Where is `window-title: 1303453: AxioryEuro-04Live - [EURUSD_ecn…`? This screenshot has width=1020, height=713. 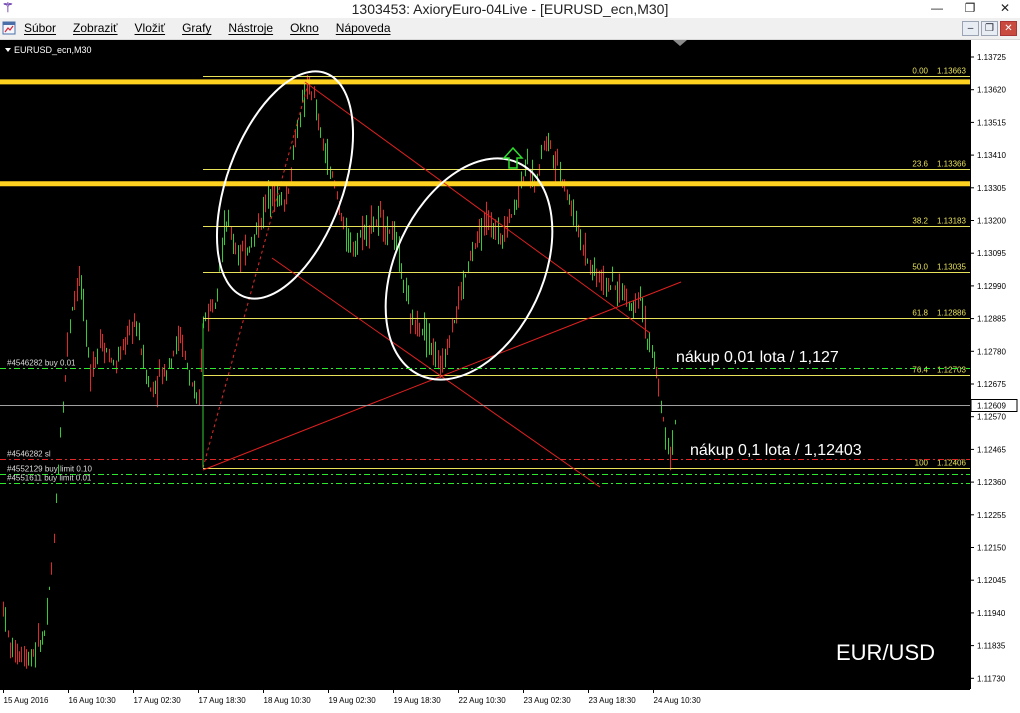 window-title: 1303453: AxioryEuro-04Live - [EURUSD_ecn… is located at coordinates (510, 9).